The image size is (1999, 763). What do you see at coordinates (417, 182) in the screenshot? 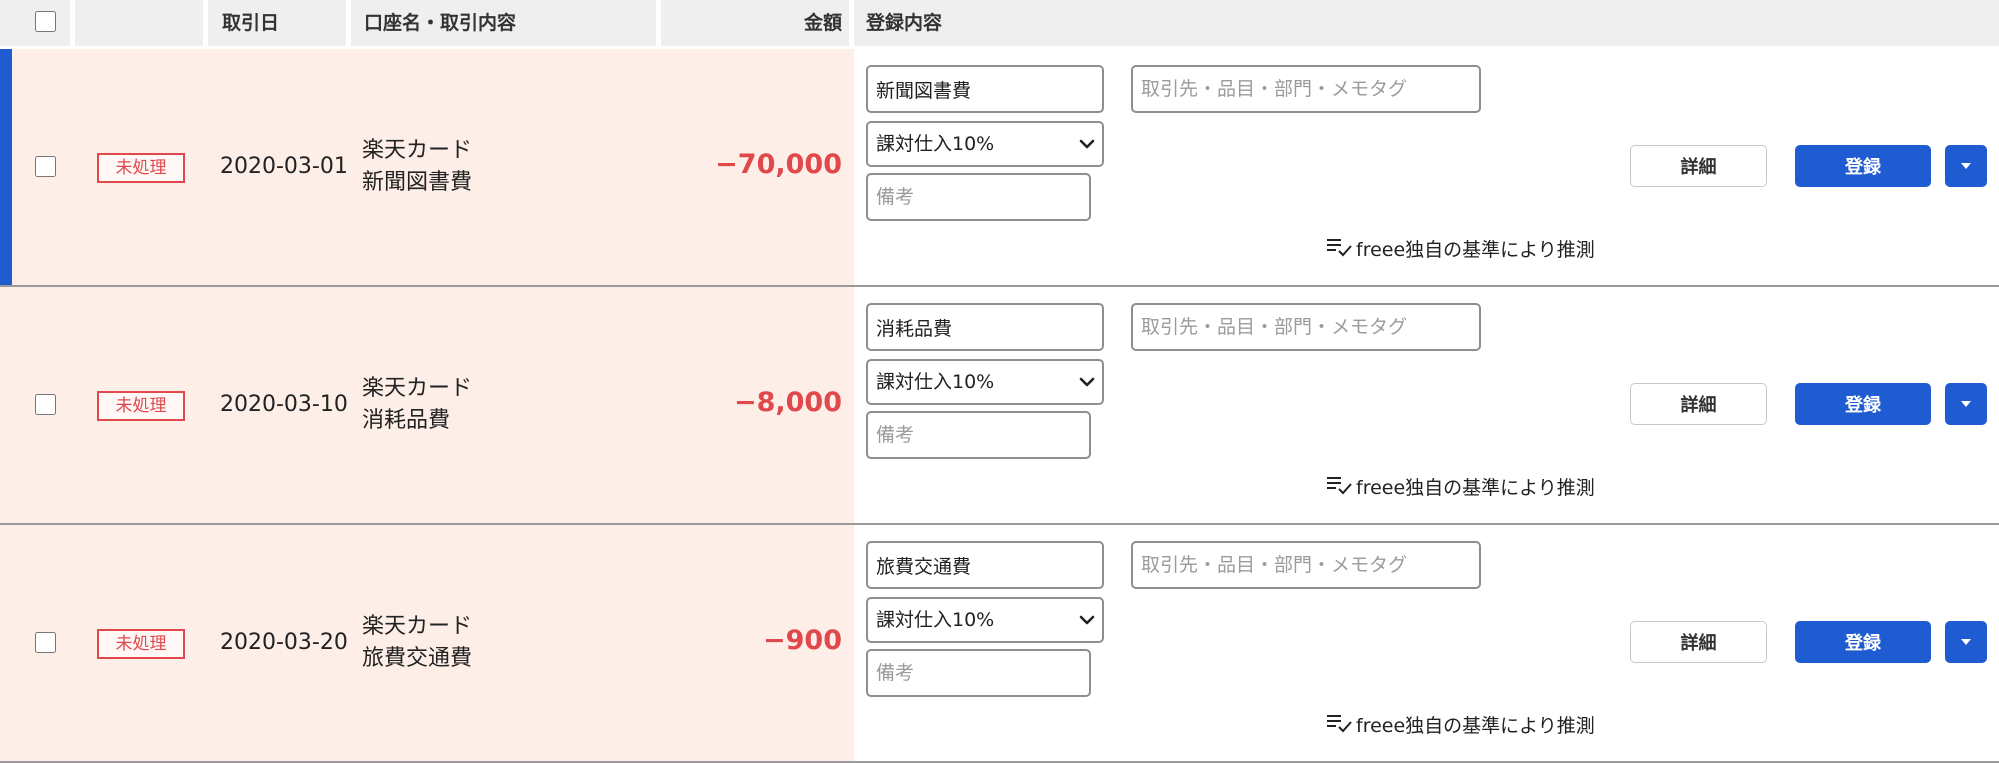
I see `transaction-description: 新聞図書費` at bounding box center [417, 182].